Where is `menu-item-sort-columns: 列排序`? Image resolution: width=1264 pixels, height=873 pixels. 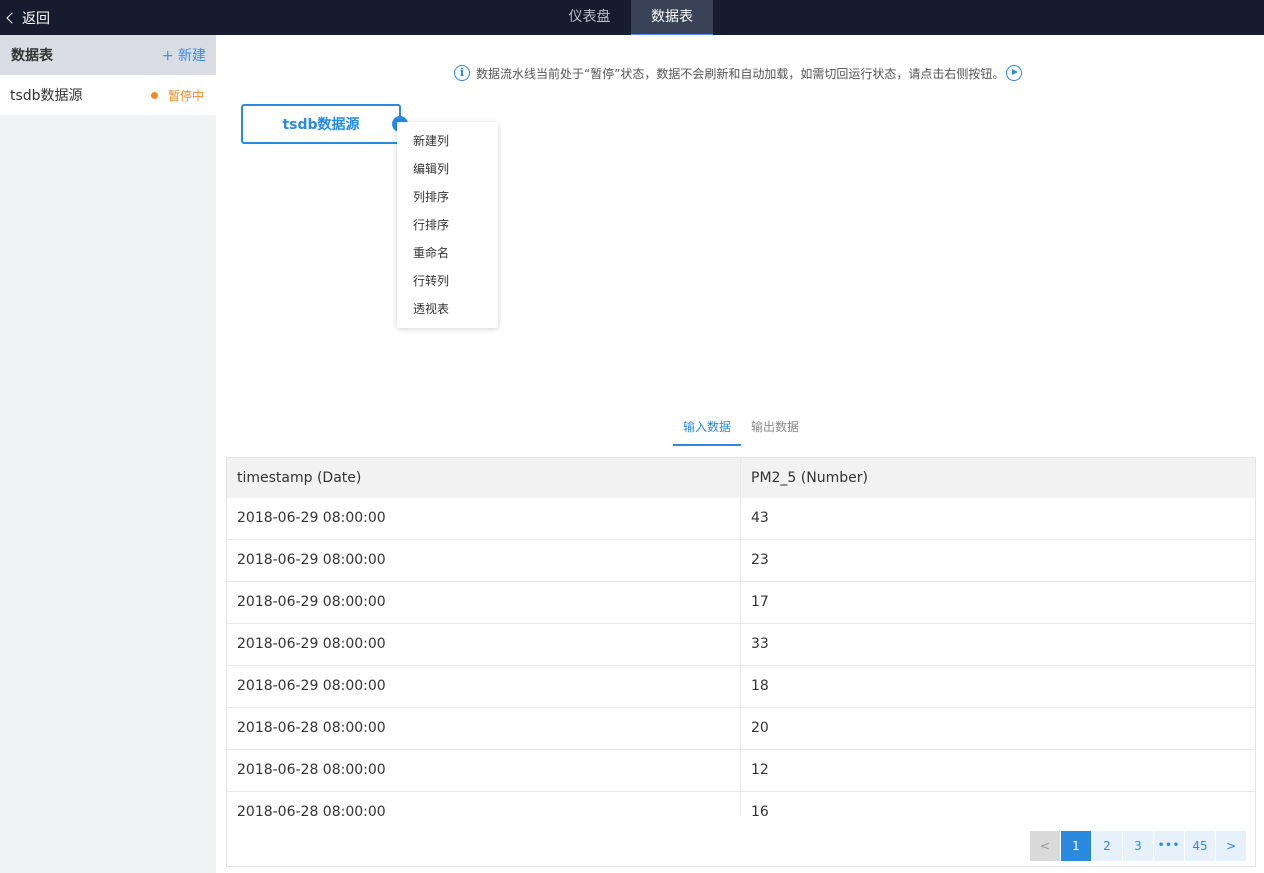
menu-item-sort-columns: 列排序 is located at coordinates (447, 197).